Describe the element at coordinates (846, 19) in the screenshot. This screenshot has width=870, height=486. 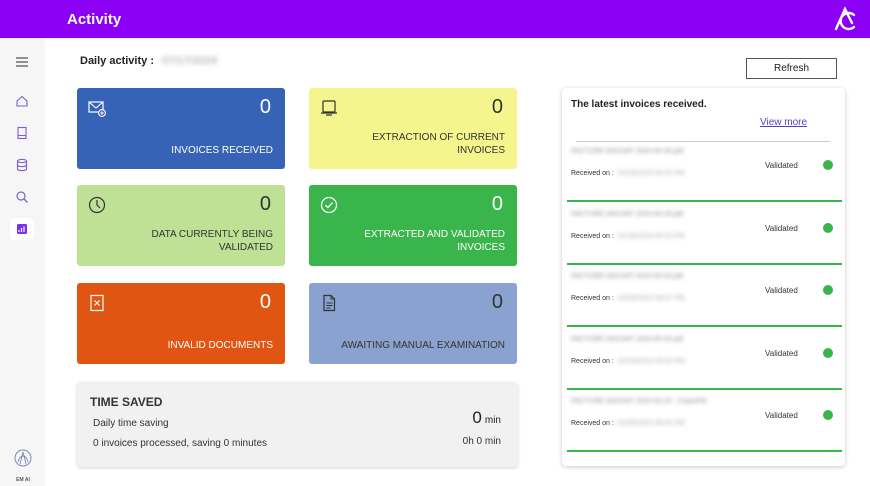
I see `app-logo-icon` at that location.